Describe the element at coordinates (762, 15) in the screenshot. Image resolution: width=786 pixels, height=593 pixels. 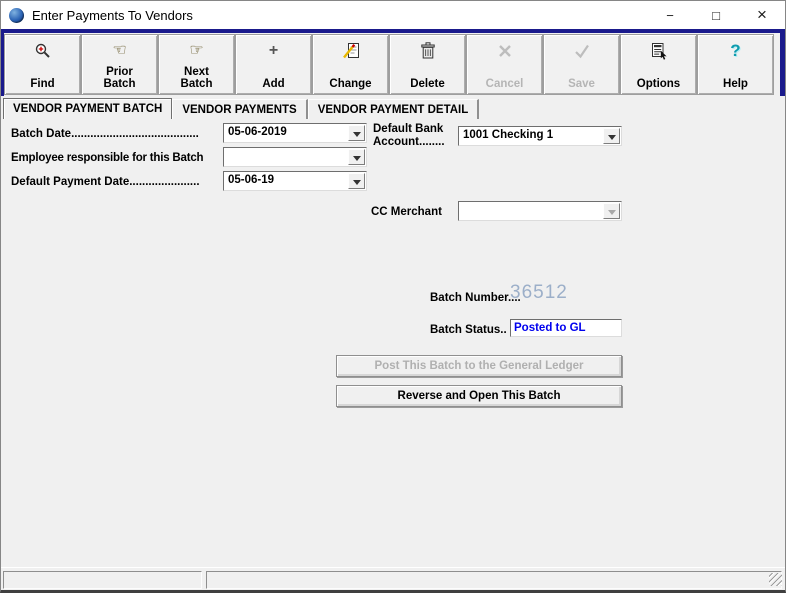
I see `close-button: ×` at that location.